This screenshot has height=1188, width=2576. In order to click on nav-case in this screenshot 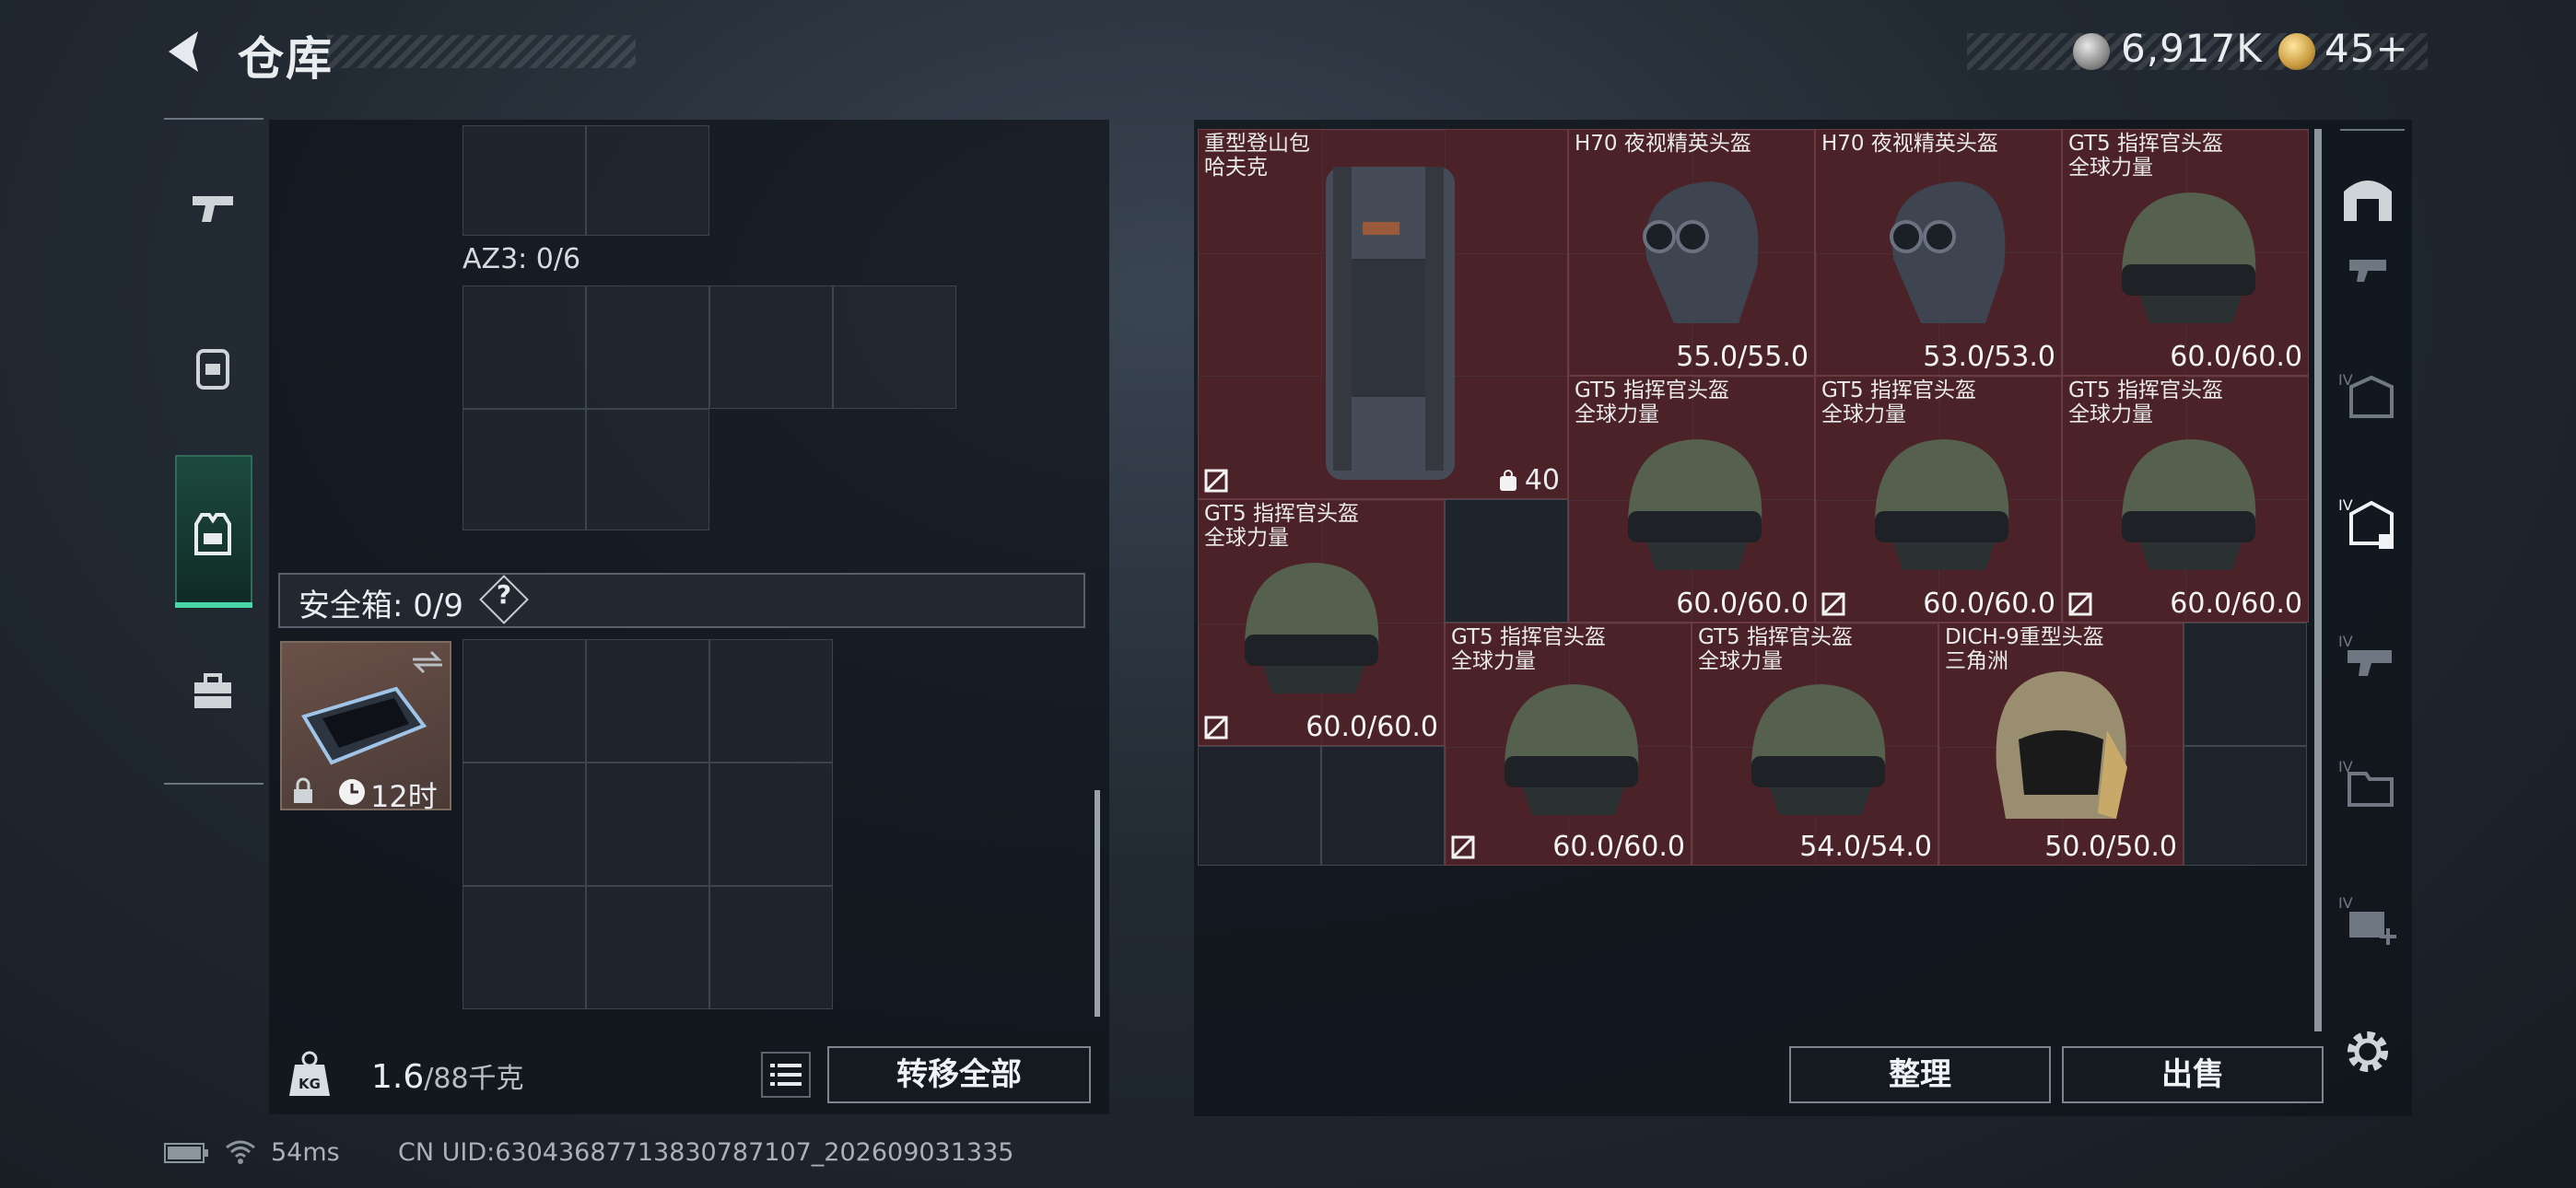, I will do `click(213, 691)`.